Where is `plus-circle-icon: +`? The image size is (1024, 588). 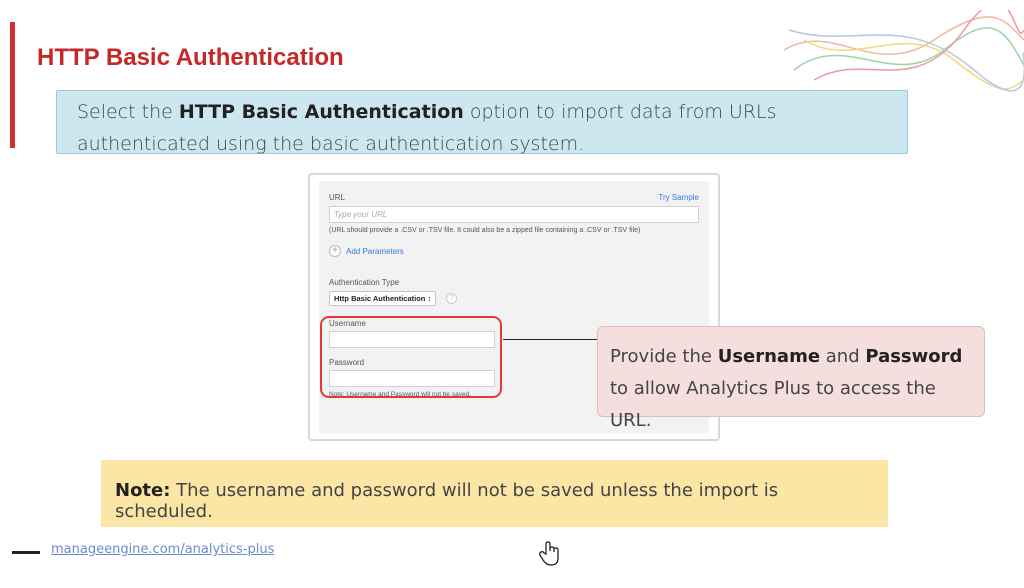 plus-circle-icon: + is located at coordinates (335, 251).